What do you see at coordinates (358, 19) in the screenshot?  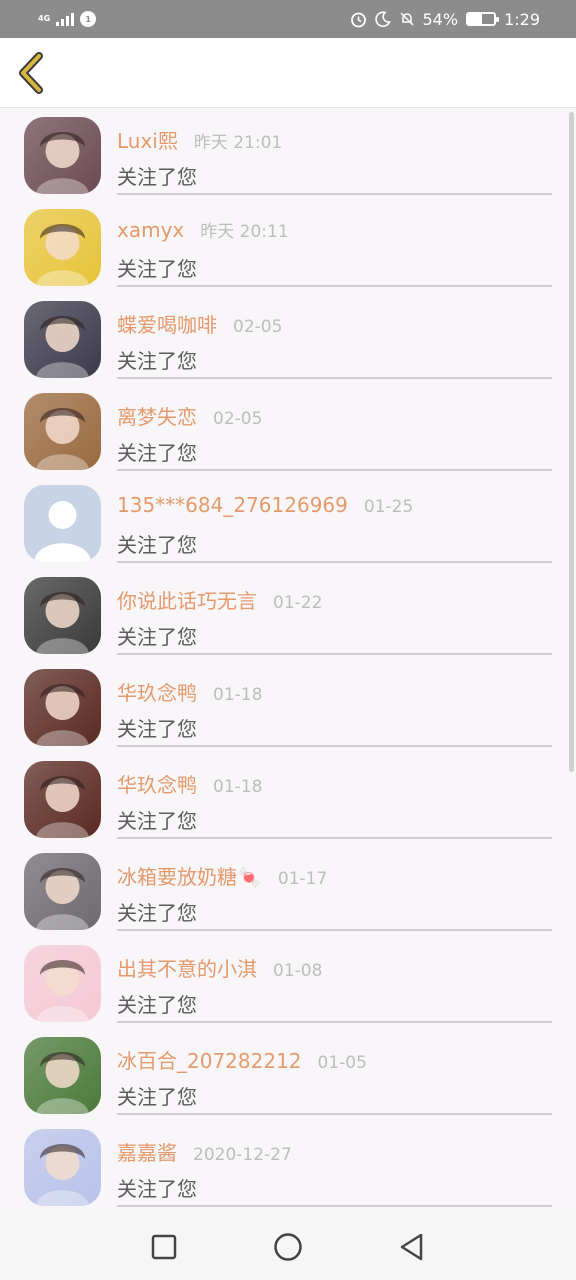 I see `alarm-icon` at bounding box center [358, 19].